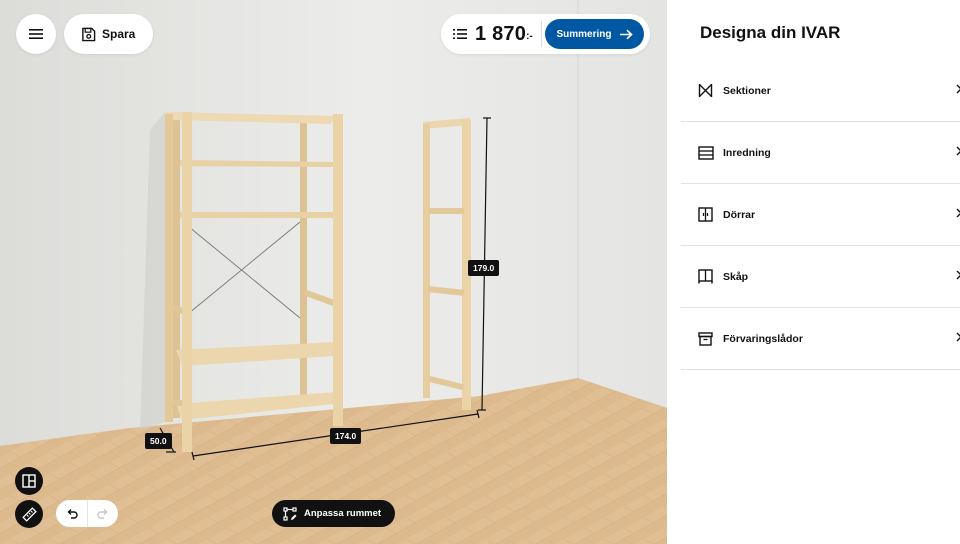 Image resolution: width=960 pixels, height=544 pixels. I want to click on category-item-doors: Dörrar, so click(820, 215).